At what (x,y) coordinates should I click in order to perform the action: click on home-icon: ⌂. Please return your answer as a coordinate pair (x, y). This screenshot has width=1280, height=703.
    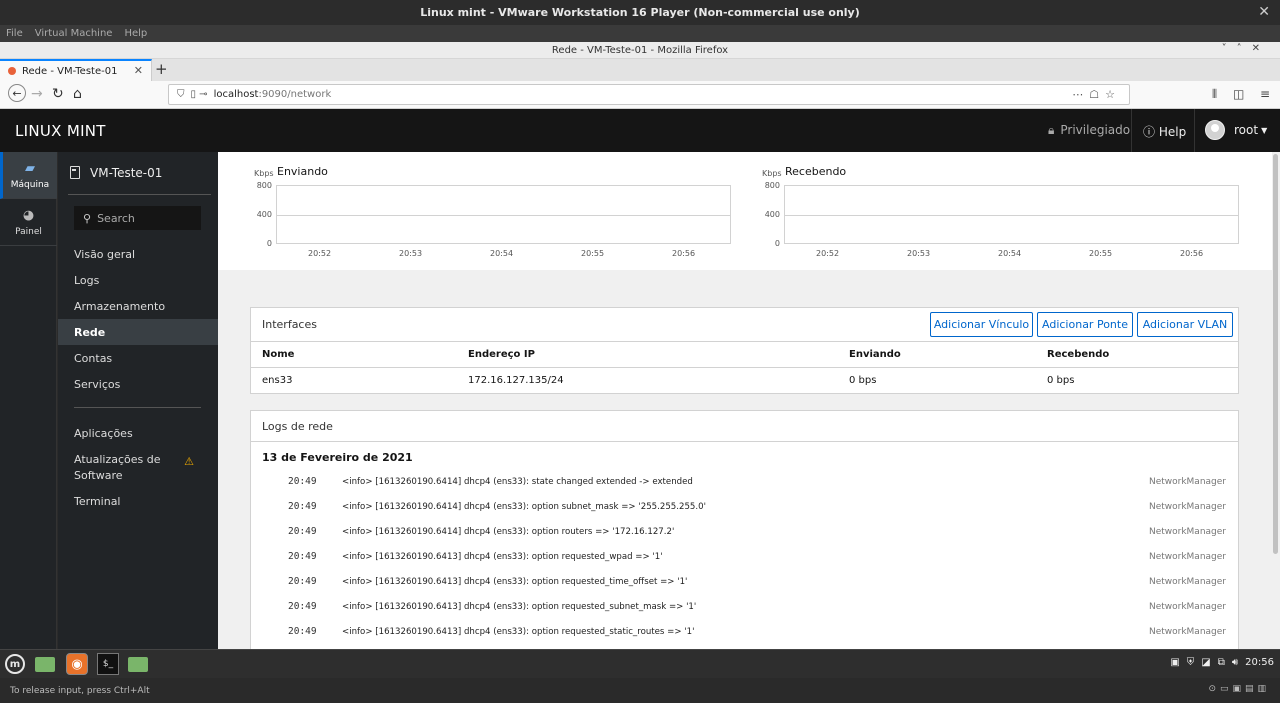
    Looking at the image, I should click on (77, 94).